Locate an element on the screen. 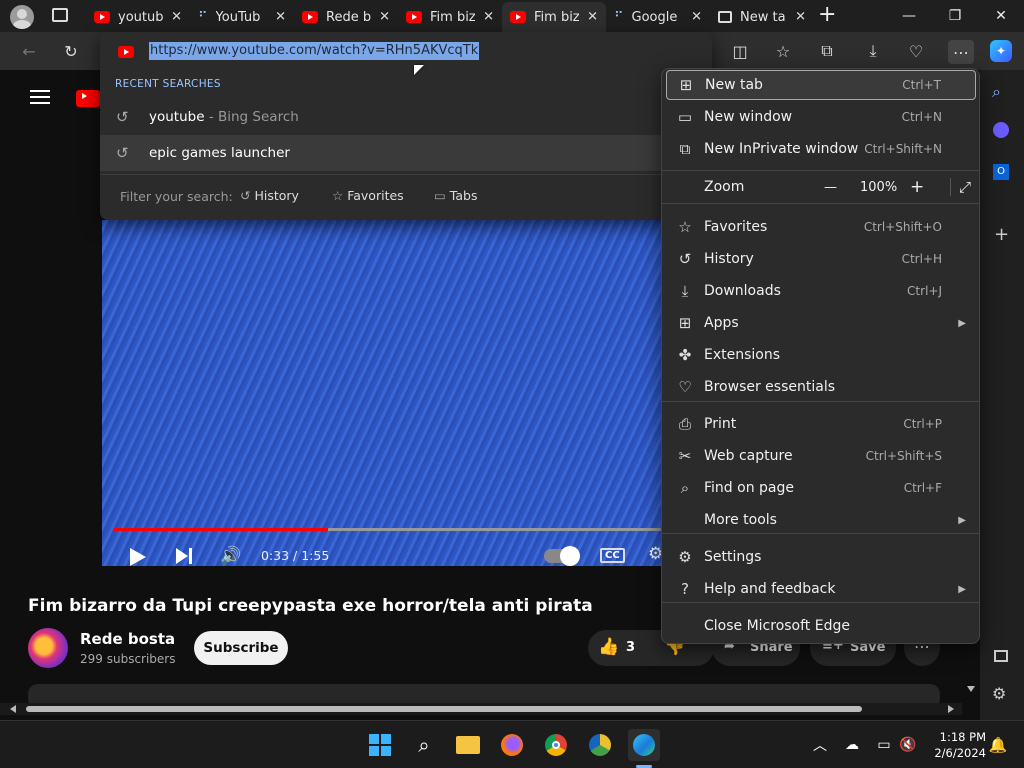  menu-item-close-microsoft-edge: Close Microsoft Edge is located at coordinates (821, 626).